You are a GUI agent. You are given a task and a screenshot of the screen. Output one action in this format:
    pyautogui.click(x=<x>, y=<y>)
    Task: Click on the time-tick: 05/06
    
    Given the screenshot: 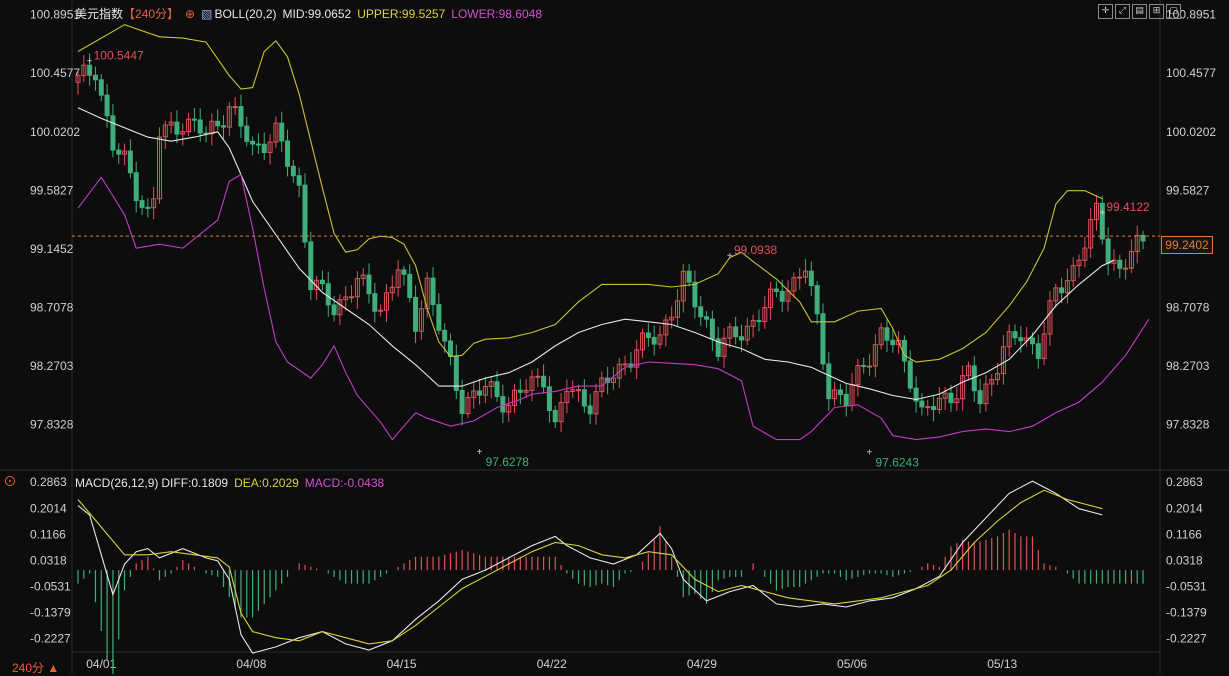 What is the action you would take?
    pyautogui.click(x=852, y=664)
    